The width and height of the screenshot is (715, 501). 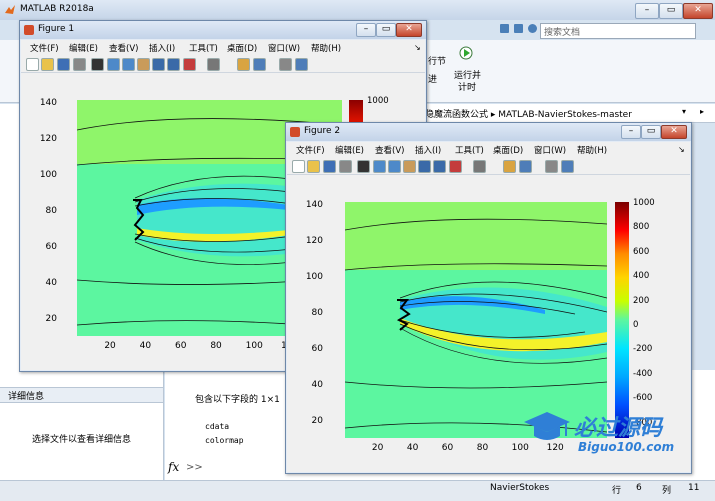 What do you see at coordinates (626, 447) in the screenshot?
I see `watermark-url: Biguo100.com` at bounding box center [626, 447].